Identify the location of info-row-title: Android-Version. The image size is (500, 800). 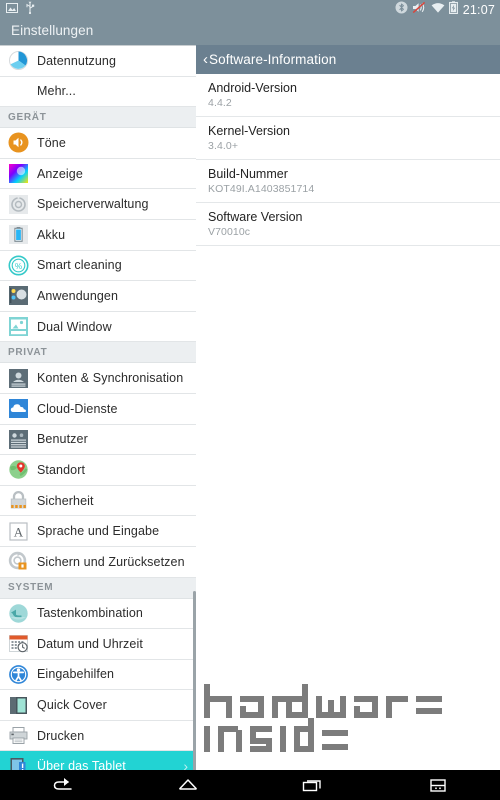
(252, 88).